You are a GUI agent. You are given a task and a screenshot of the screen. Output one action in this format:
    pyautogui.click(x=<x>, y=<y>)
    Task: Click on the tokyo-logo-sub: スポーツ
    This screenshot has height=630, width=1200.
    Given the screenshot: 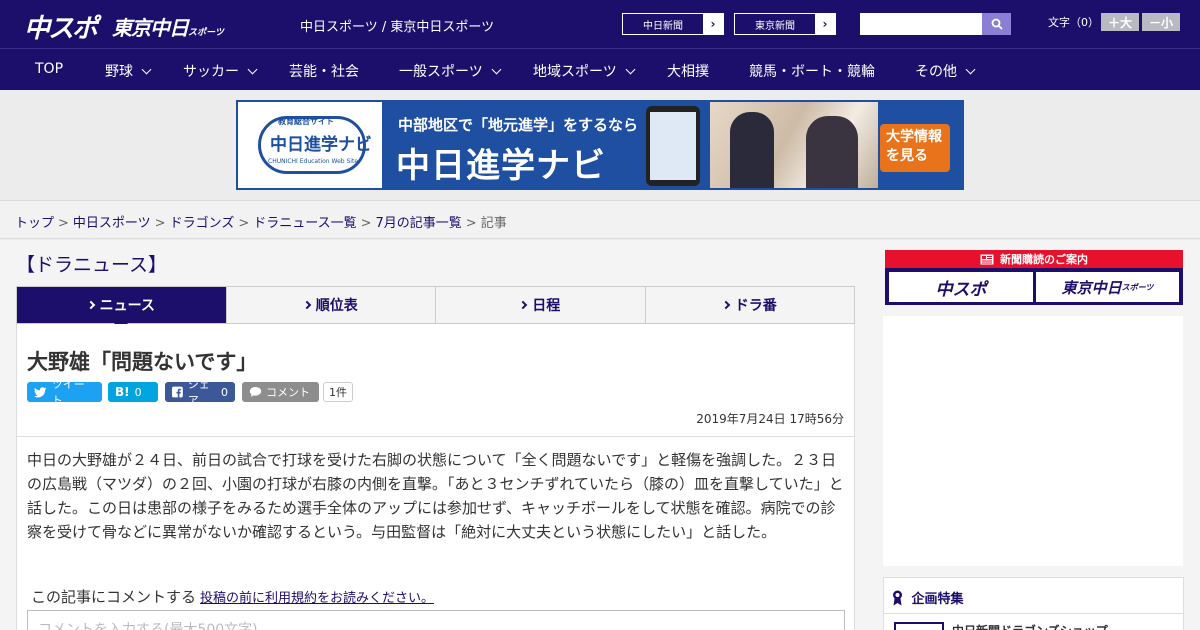 What is the action you would take?
    pyautogui.click(x=206, y=33)
    